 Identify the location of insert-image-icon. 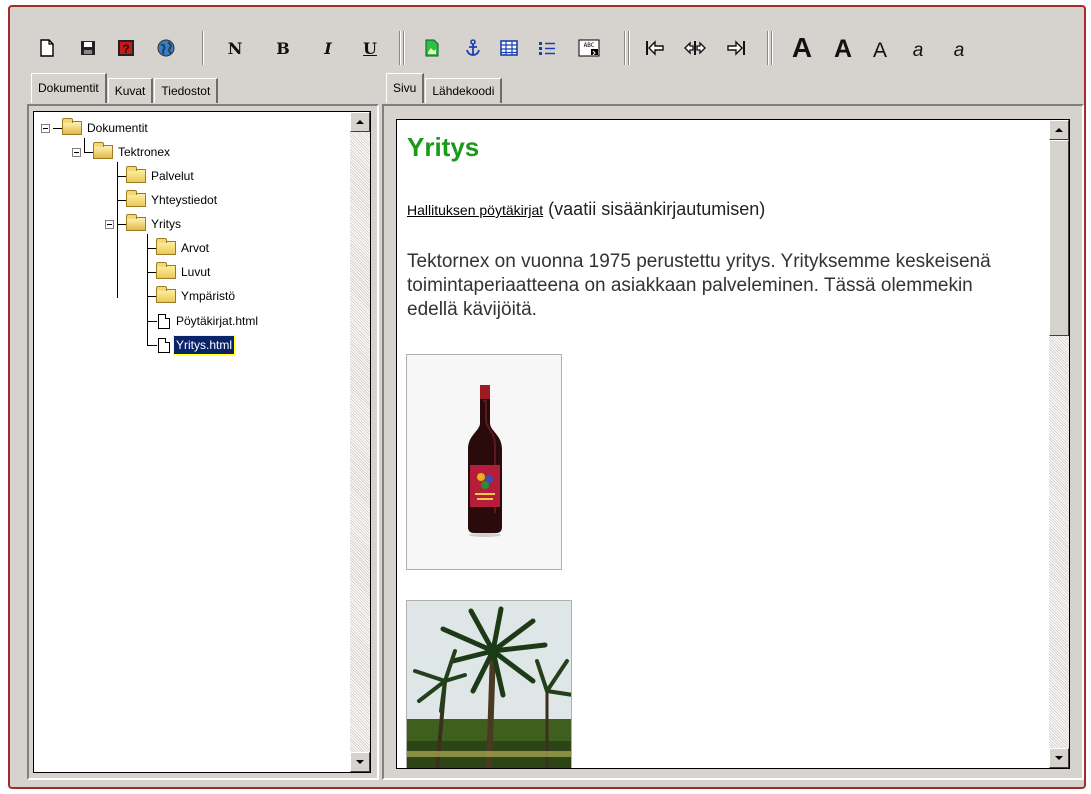
(432, 48).